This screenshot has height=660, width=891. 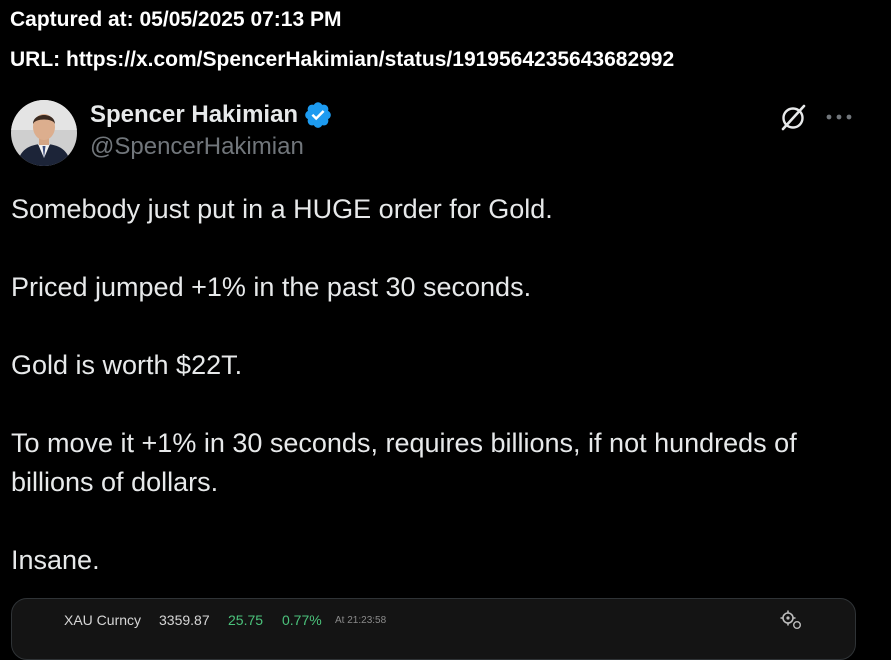 What do you see at coordinates (194, 115) in the screenshot?
I see `author-display-name: Spencer Hakimian` at bounding box center [194, 115].